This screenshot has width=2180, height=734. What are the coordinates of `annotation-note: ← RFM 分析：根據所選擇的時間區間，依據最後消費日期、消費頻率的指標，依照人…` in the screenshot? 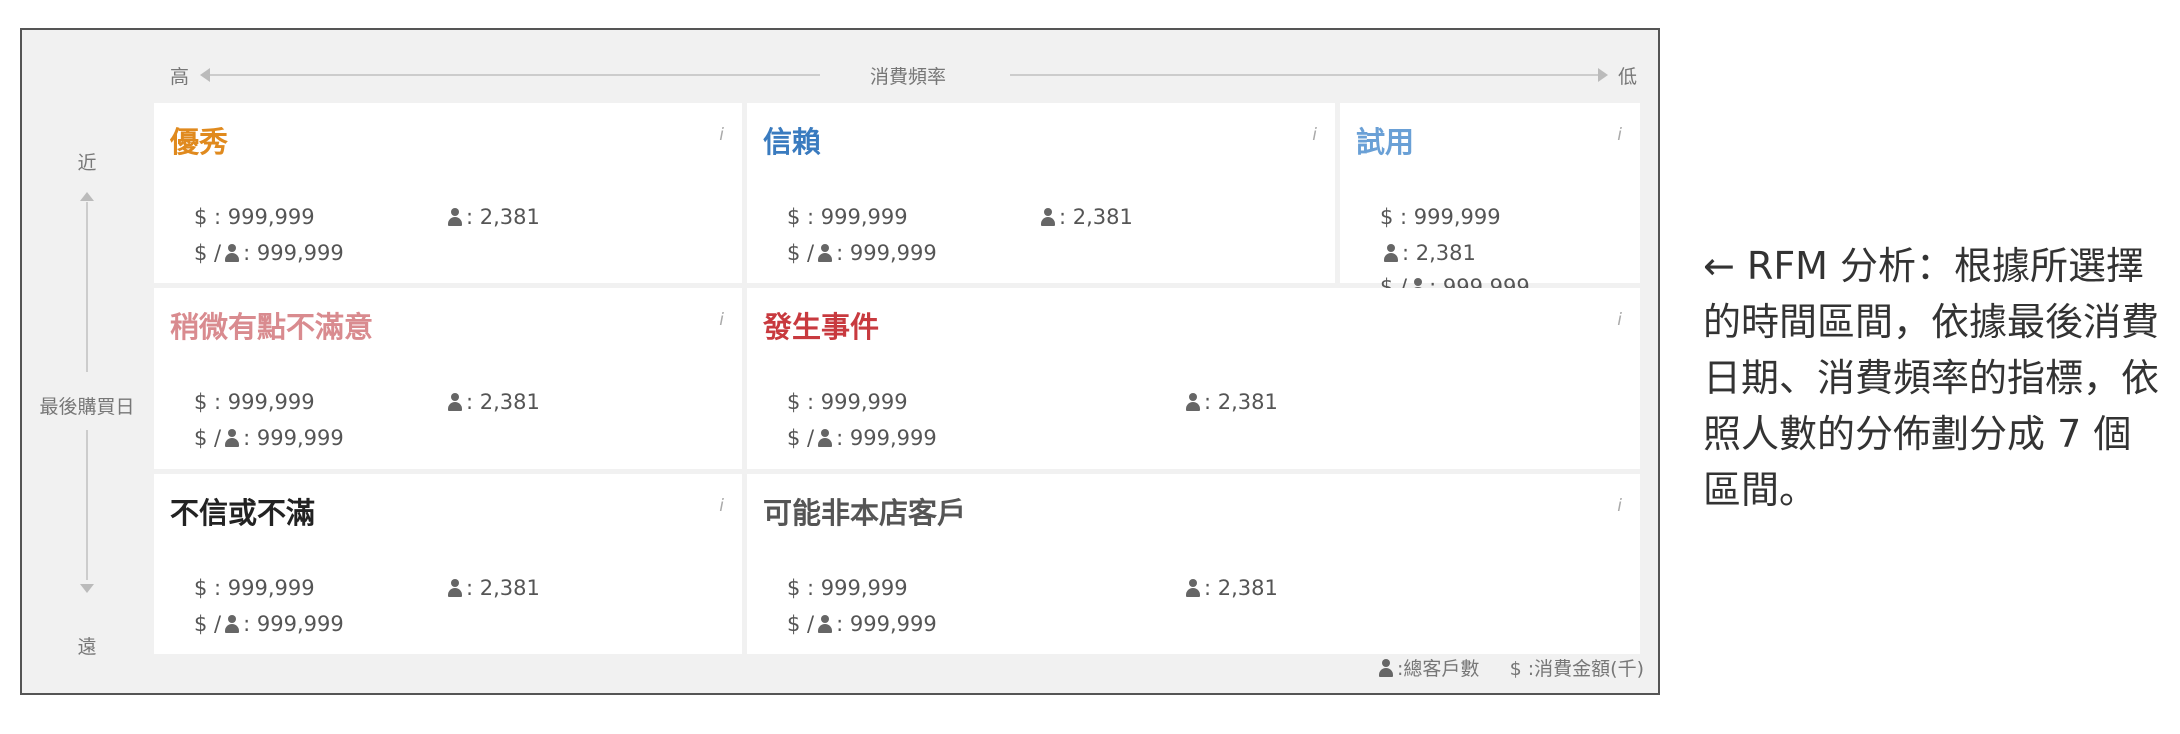 It's located at (1931, 378).